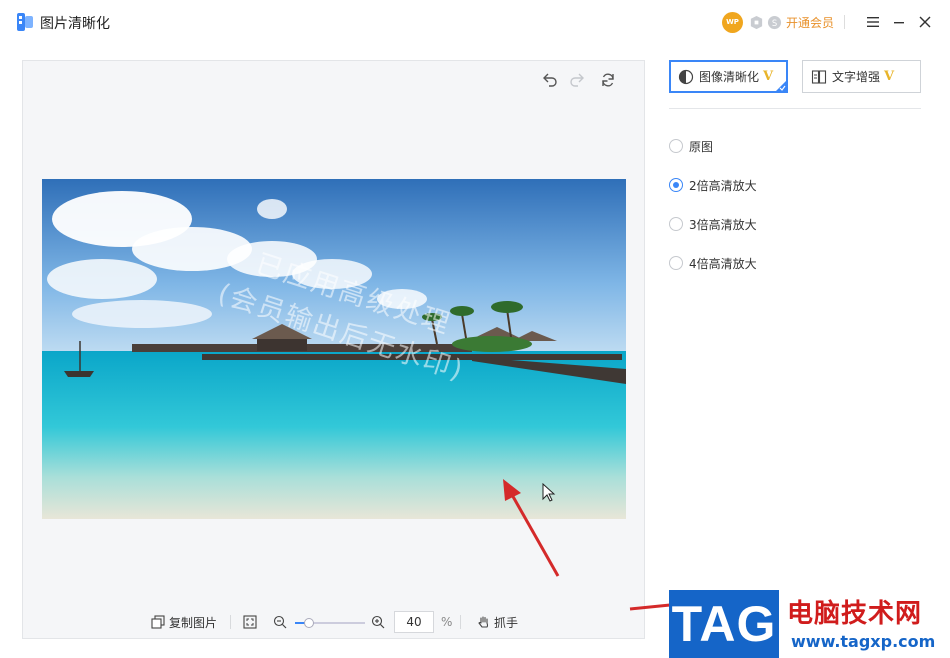 This screenshot has width=950, height=658. Describe the element at coordinates (330, 623) in the screenshot. I see `zoom-slider` at that location.